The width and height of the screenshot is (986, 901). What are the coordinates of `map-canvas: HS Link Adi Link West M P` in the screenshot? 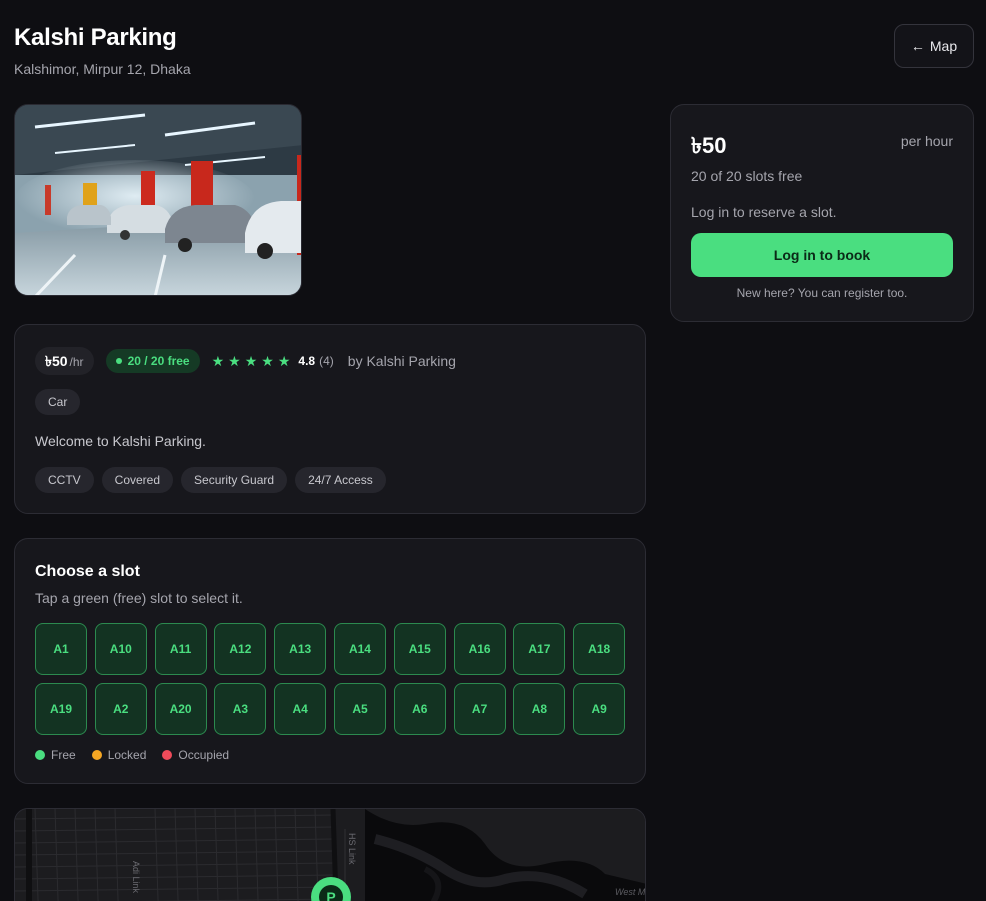 It's located at (330, 855).